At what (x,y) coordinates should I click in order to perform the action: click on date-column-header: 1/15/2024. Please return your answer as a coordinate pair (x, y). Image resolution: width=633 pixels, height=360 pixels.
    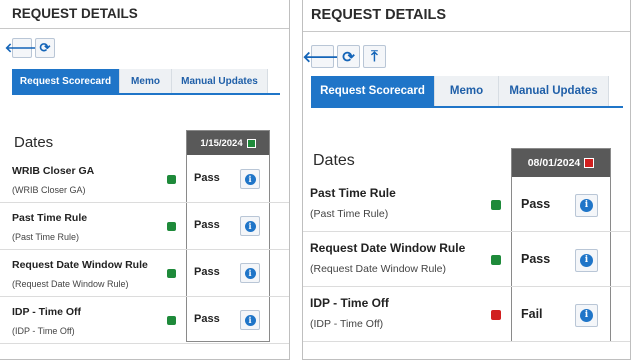
    Looking at the image, I should click on (228, 143).